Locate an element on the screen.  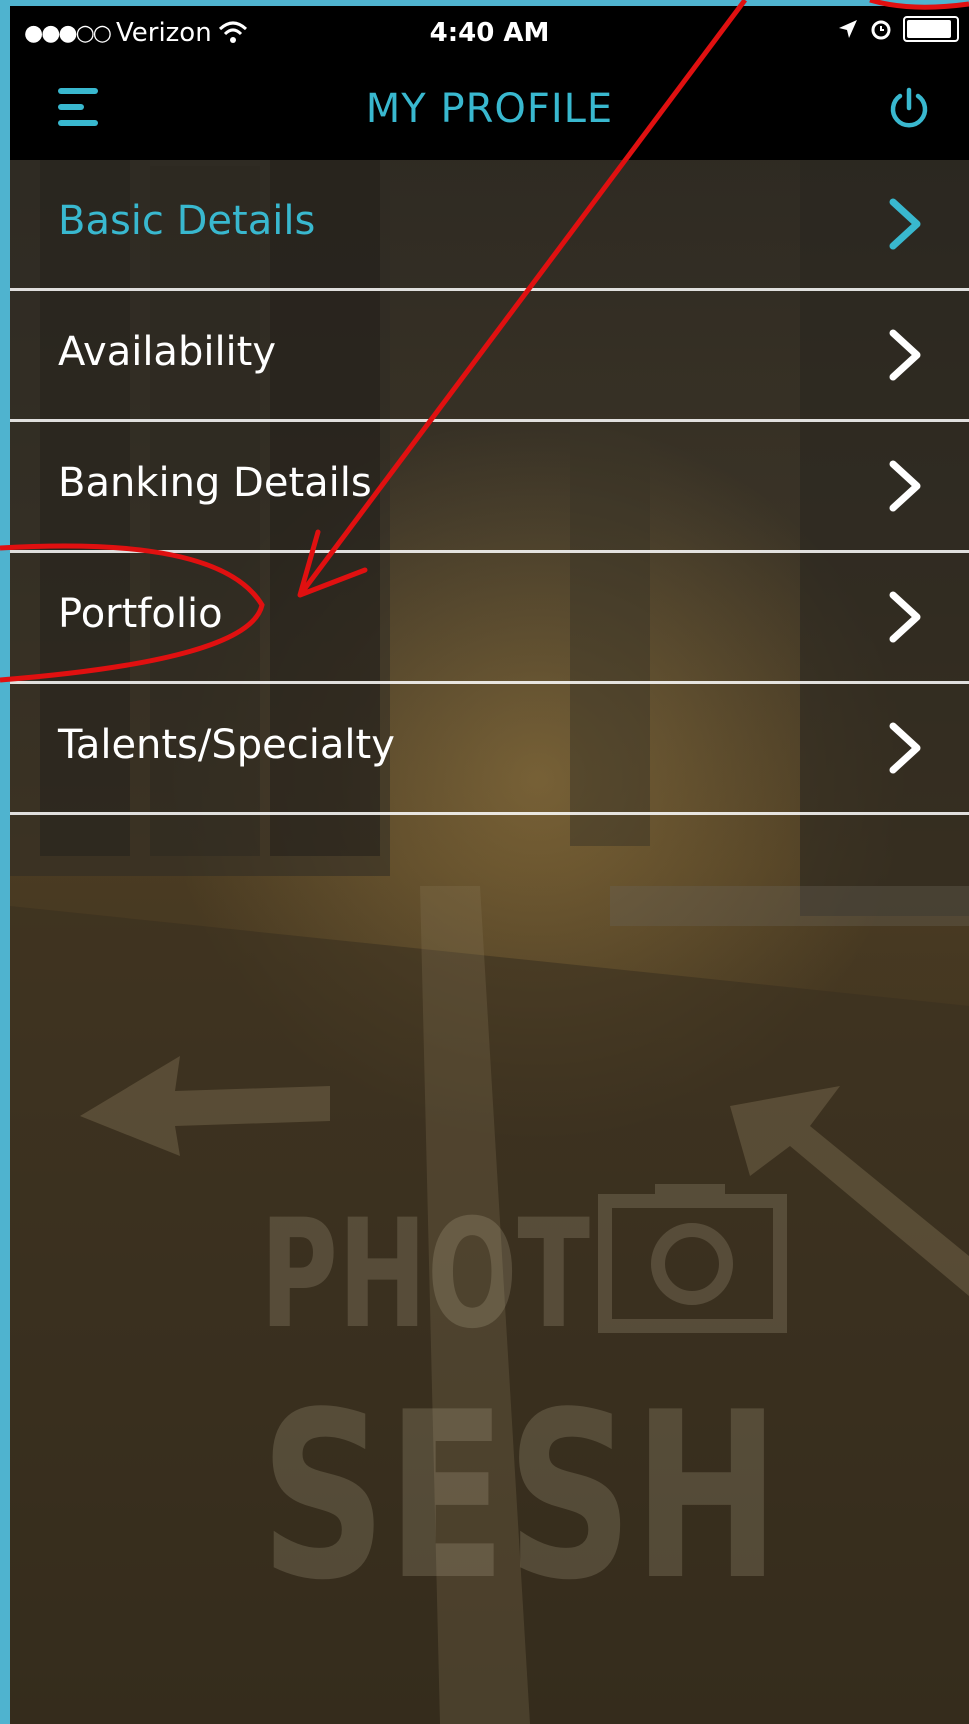
menu-item-basic-details: Basic Details is located at coordinates (489, 225).